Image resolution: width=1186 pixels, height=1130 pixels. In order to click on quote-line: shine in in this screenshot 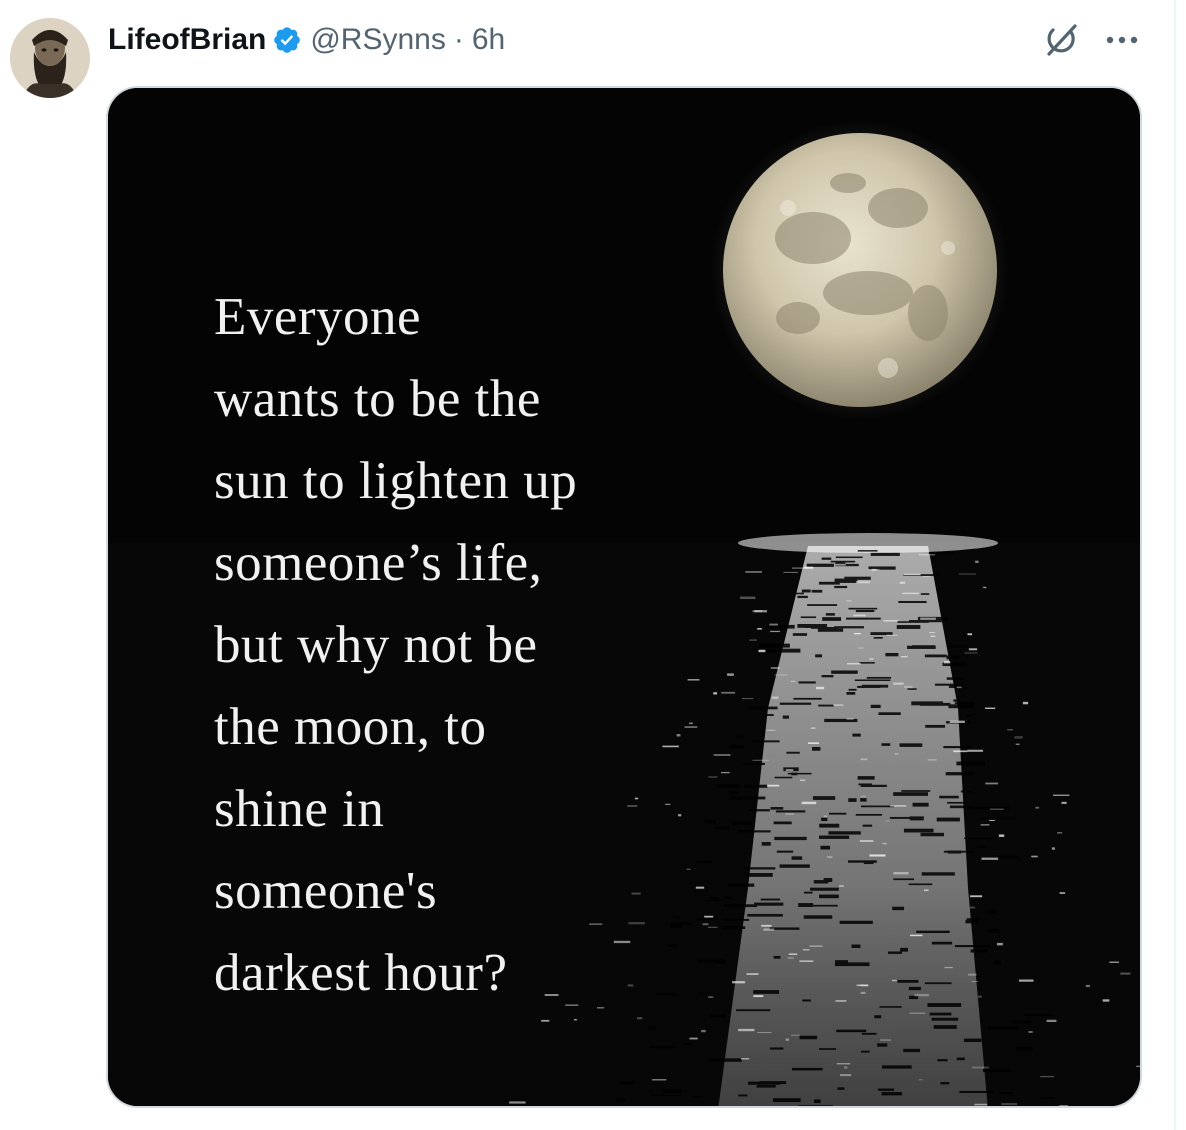, I will do `click(299, 809)`.